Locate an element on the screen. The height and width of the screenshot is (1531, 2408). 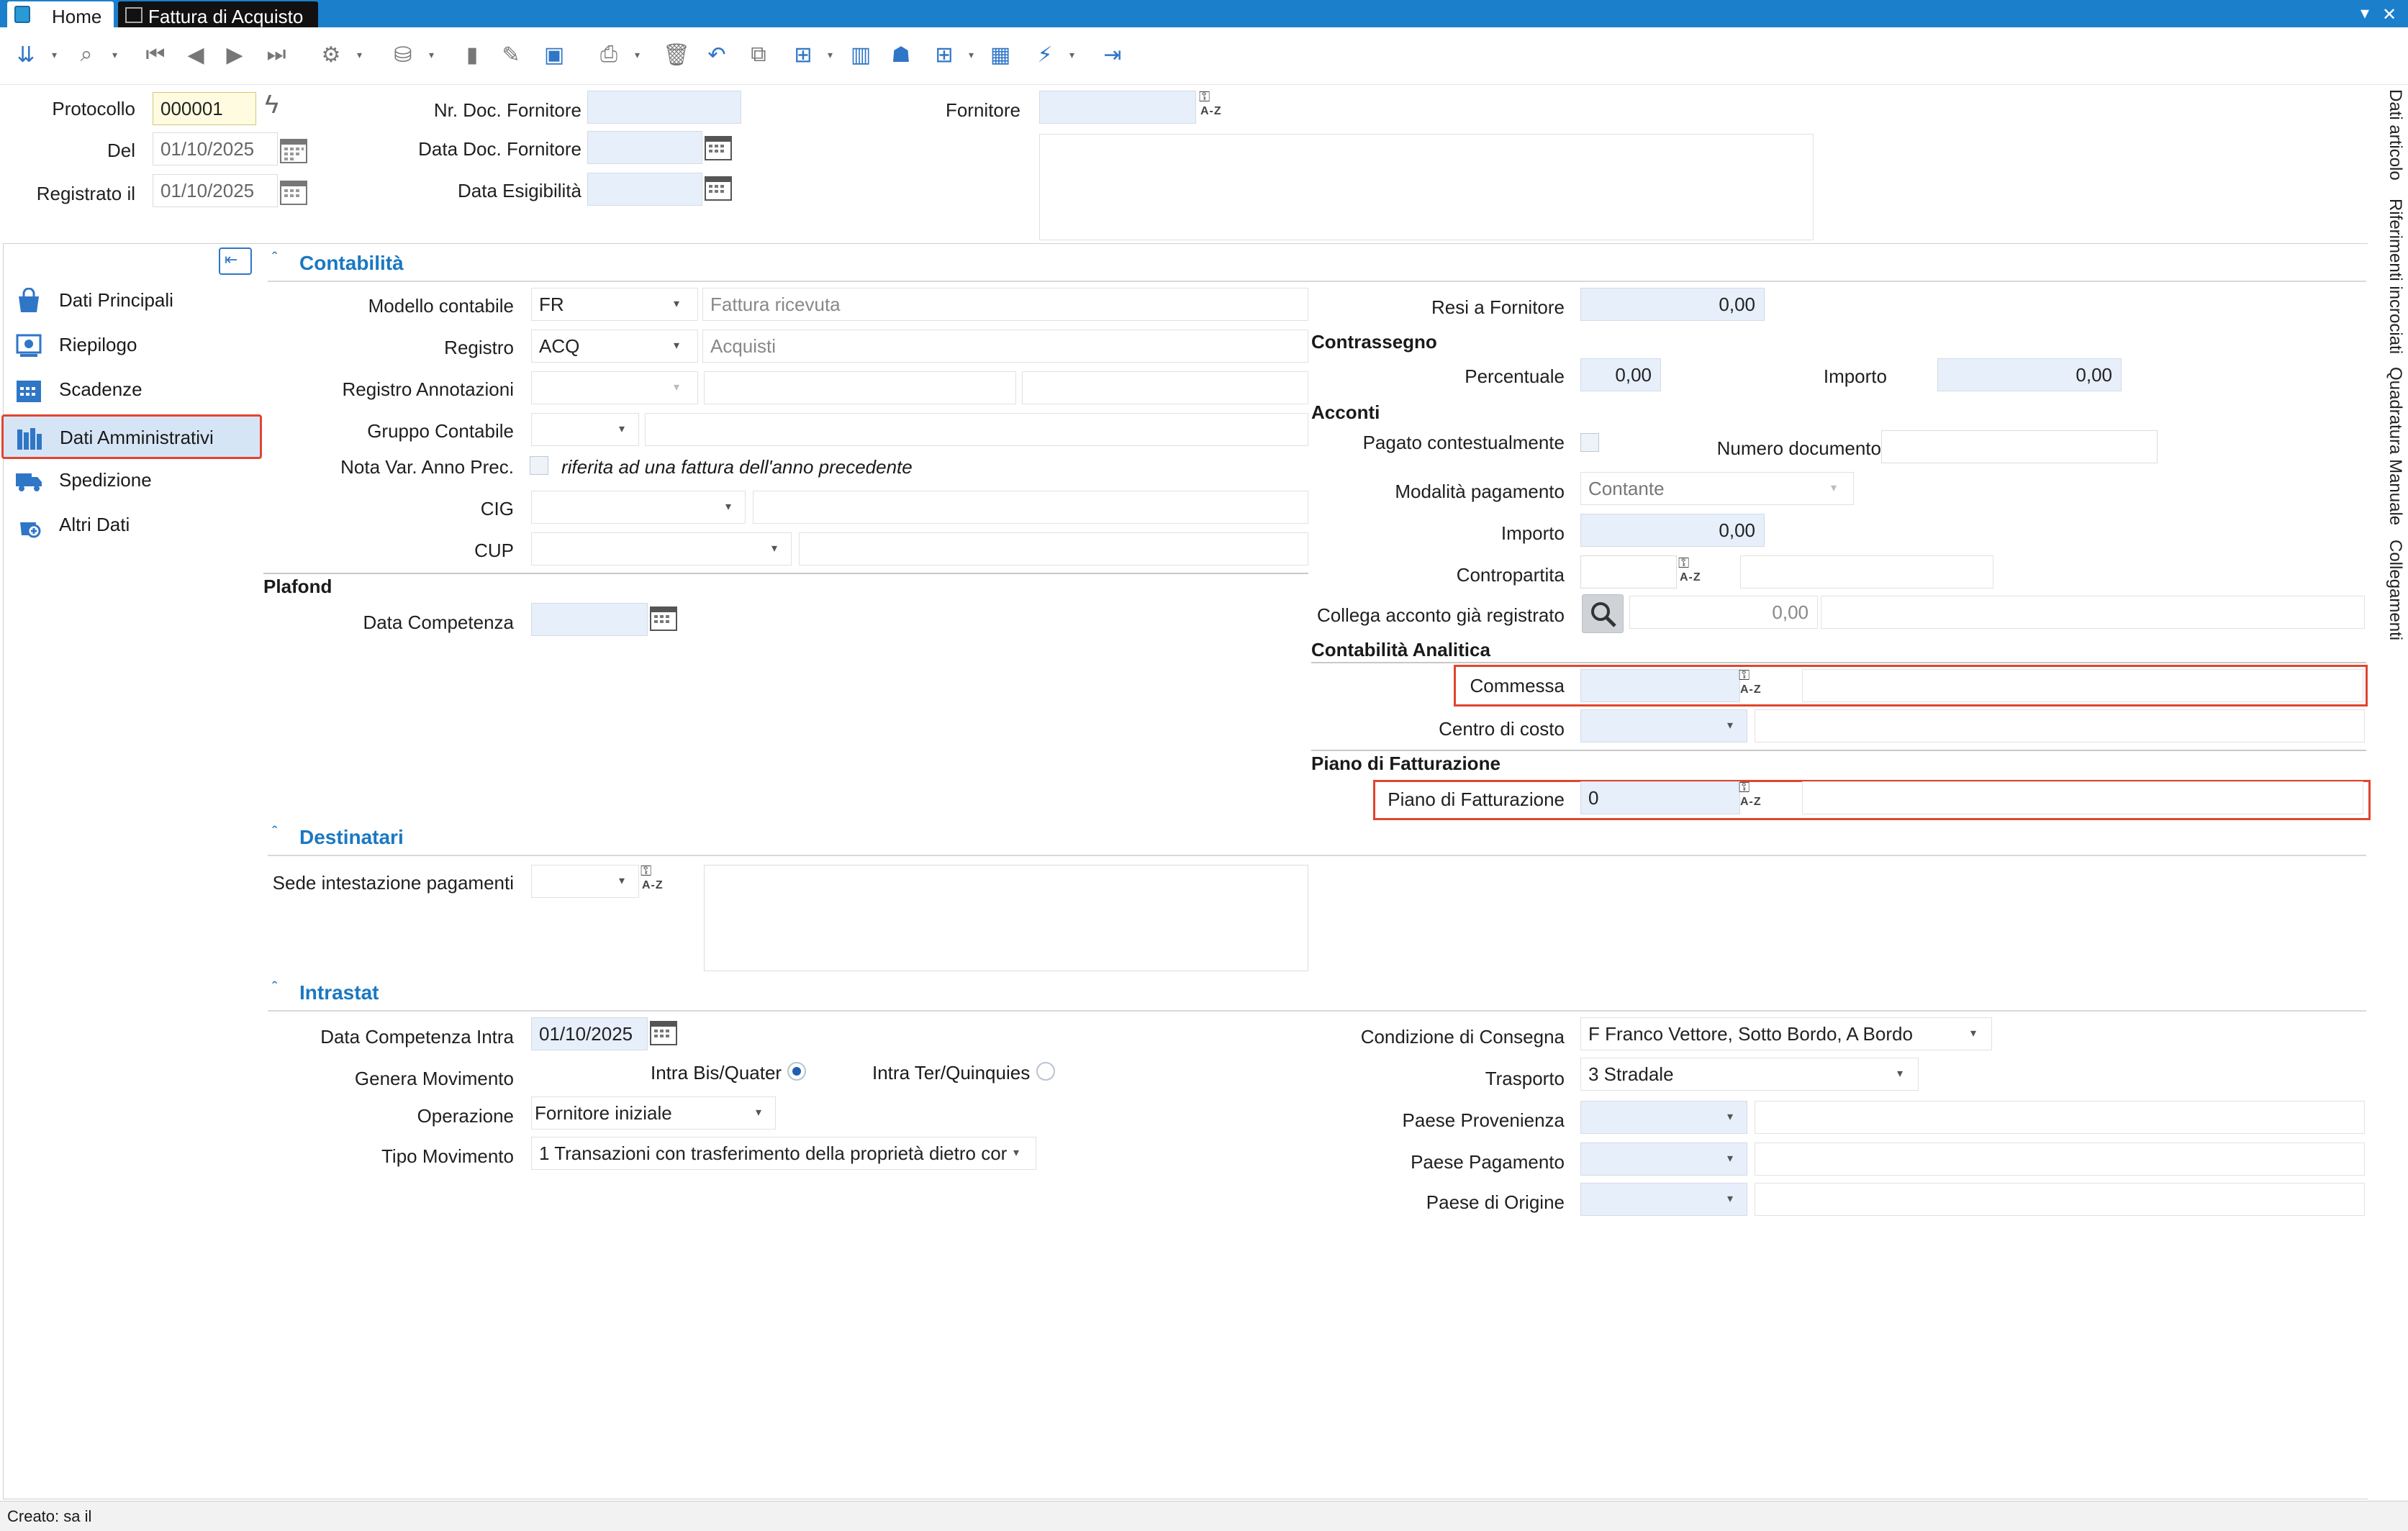
resi-fornitore-input: 0,00 is located at coordinates (1672, 304).